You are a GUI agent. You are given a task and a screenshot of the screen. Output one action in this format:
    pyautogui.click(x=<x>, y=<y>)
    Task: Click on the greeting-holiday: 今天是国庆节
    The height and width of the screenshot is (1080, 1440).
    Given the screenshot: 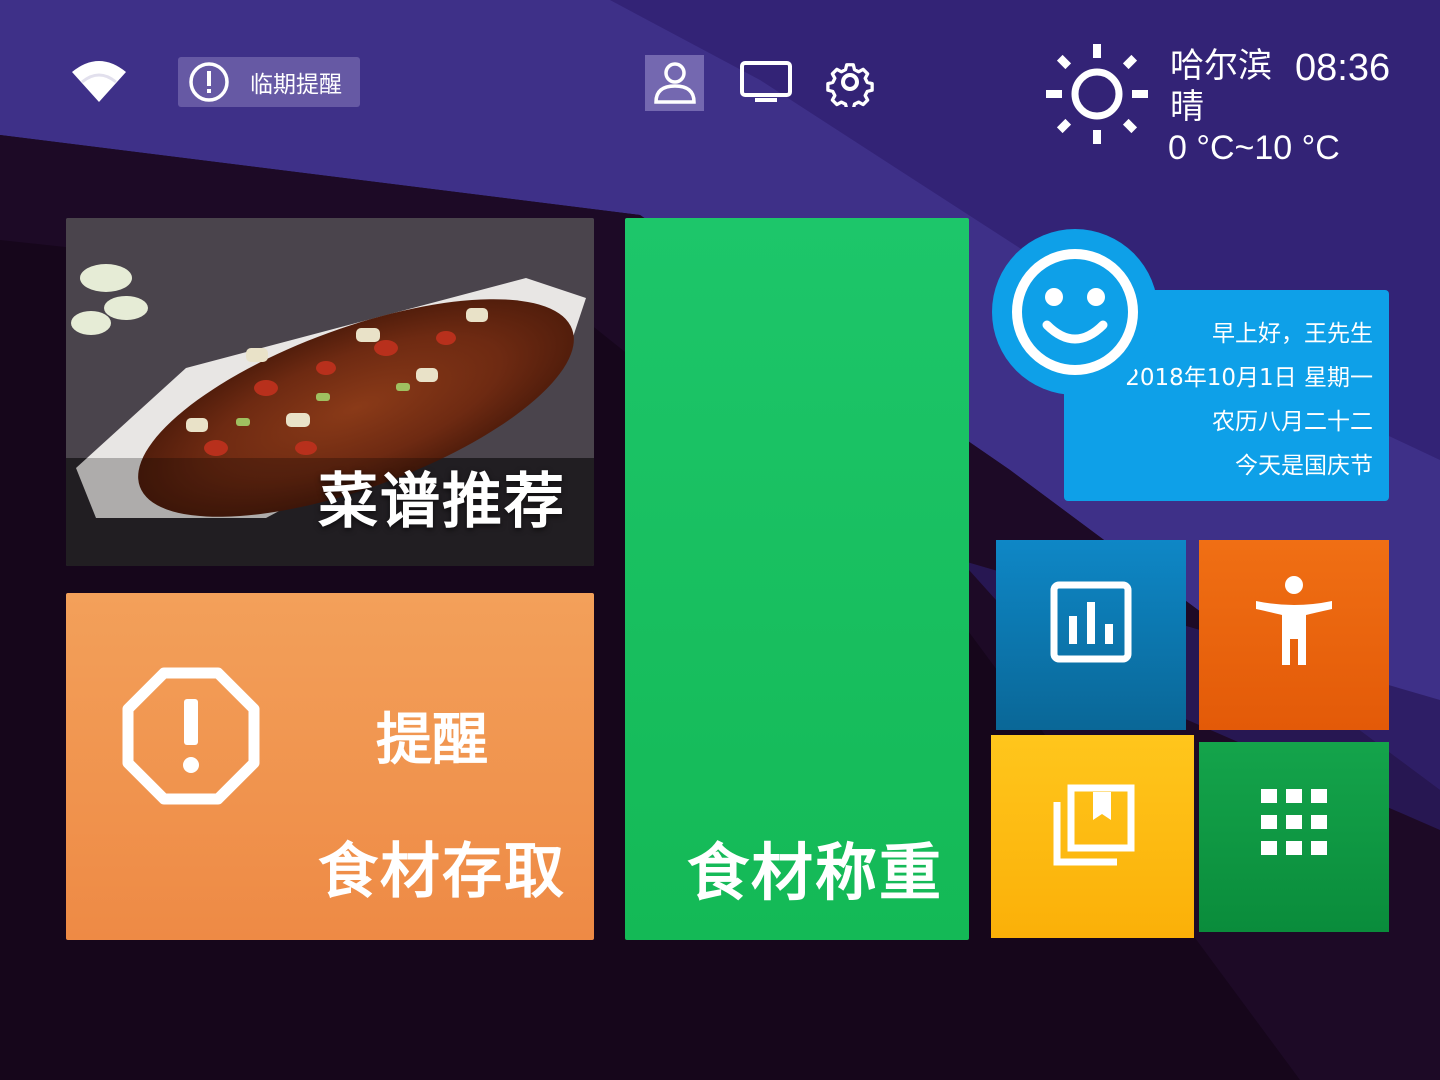 What is the action you would take?
    pyautogui.click(x=1304, y=466)
    